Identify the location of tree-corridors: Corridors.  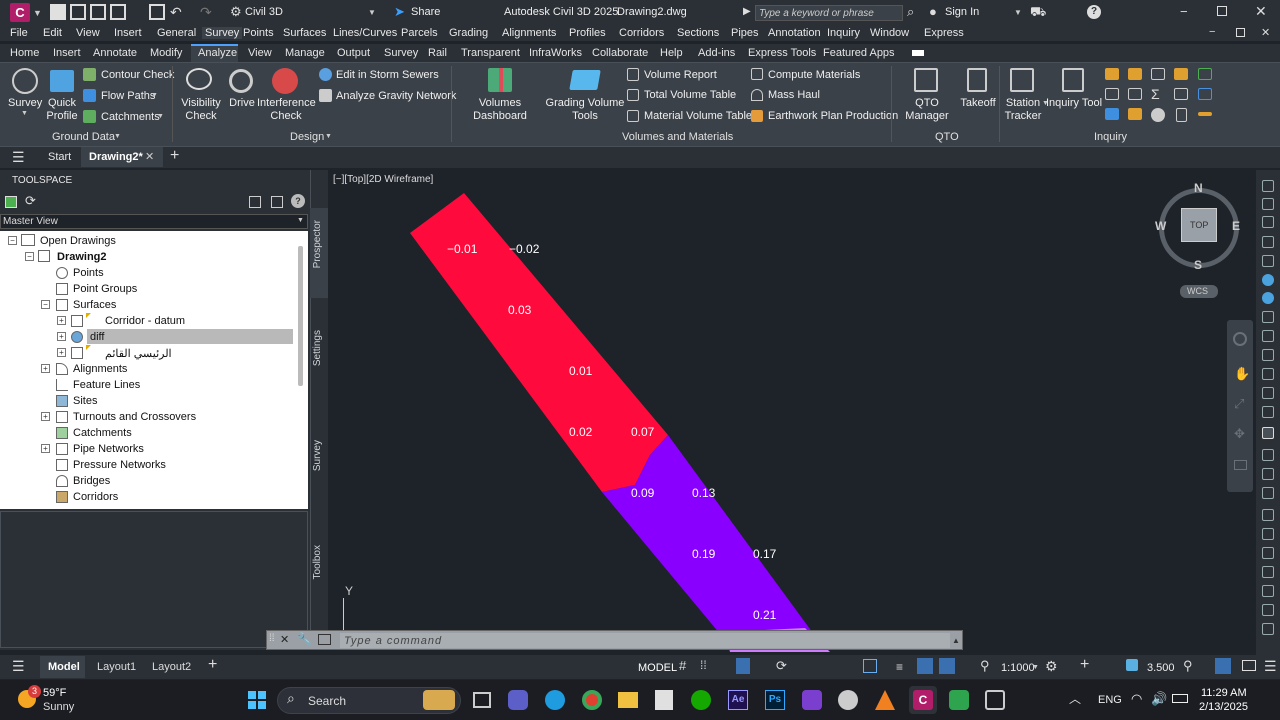
(95, 497).